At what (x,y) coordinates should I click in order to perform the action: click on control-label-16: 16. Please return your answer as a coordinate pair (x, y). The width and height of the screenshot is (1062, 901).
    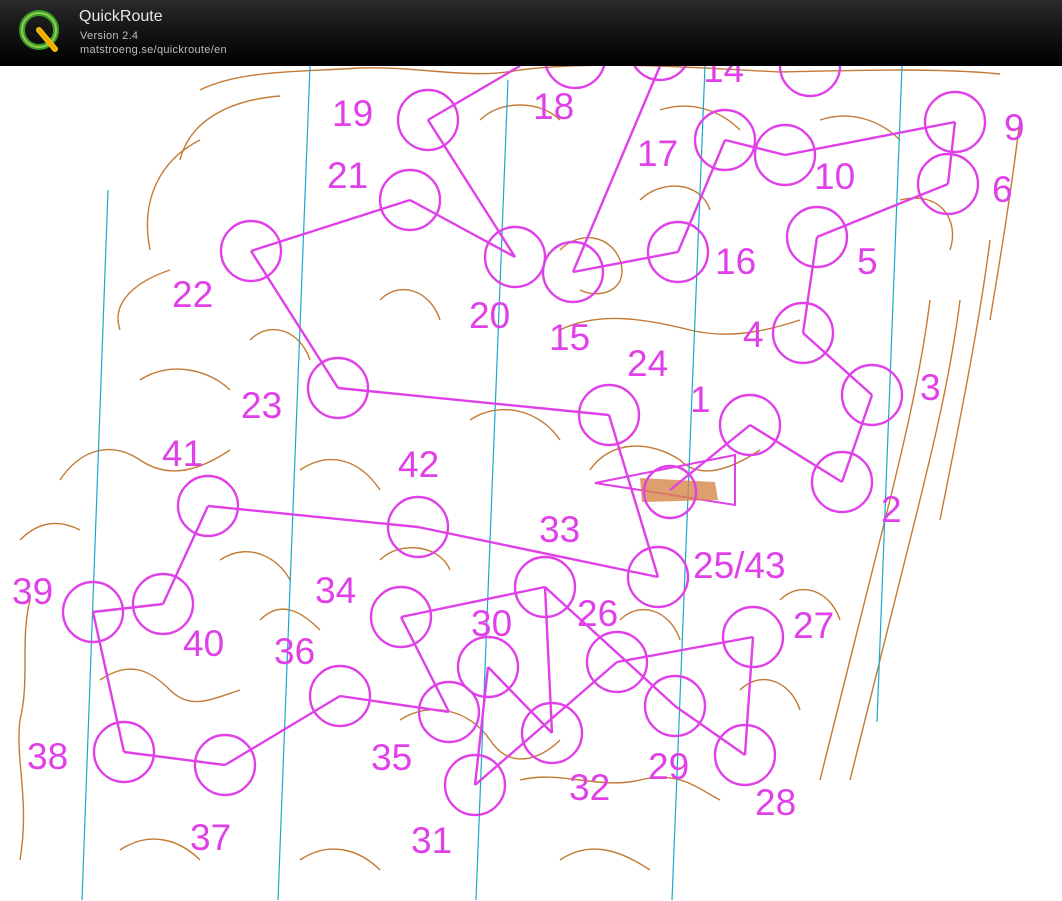
    Looking at the image, I should click on (735, 261).